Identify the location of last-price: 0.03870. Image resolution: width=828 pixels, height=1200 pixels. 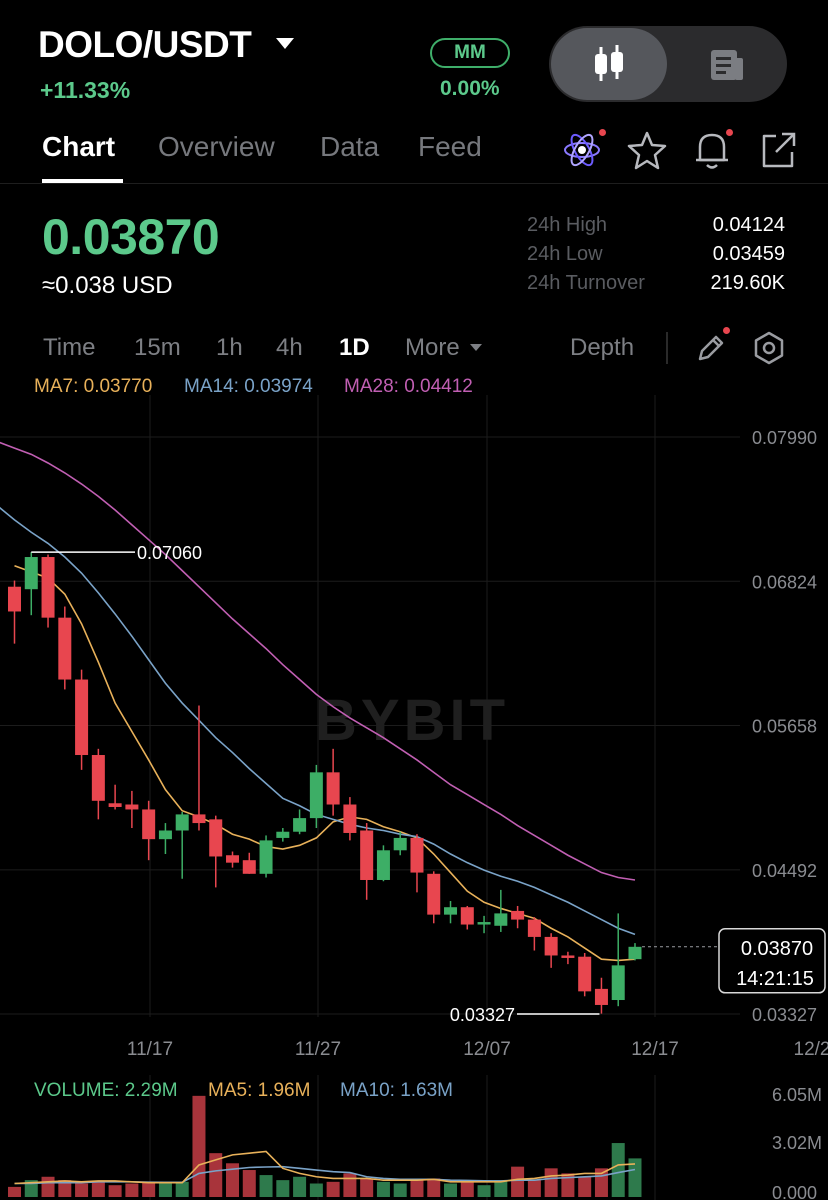
(131, 237).